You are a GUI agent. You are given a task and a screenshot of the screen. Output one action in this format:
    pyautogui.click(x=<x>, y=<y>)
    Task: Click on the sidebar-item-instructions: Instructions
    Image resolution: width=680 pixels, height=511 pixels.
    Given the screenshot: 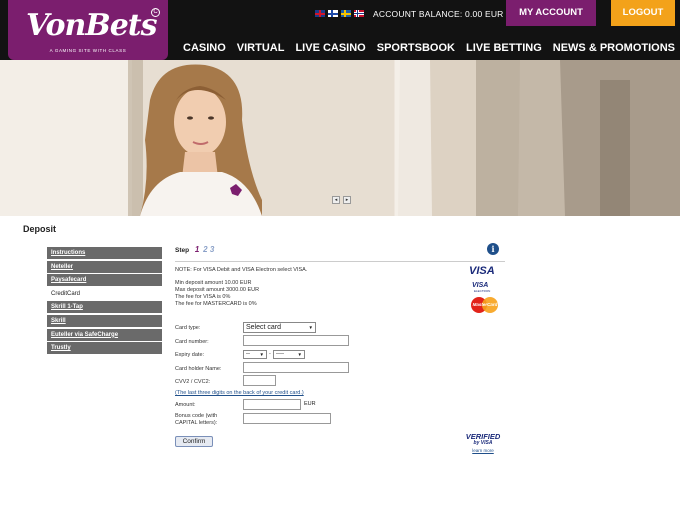 What is the action you would take?
    pyautogui.click(x=104, y=253)
    